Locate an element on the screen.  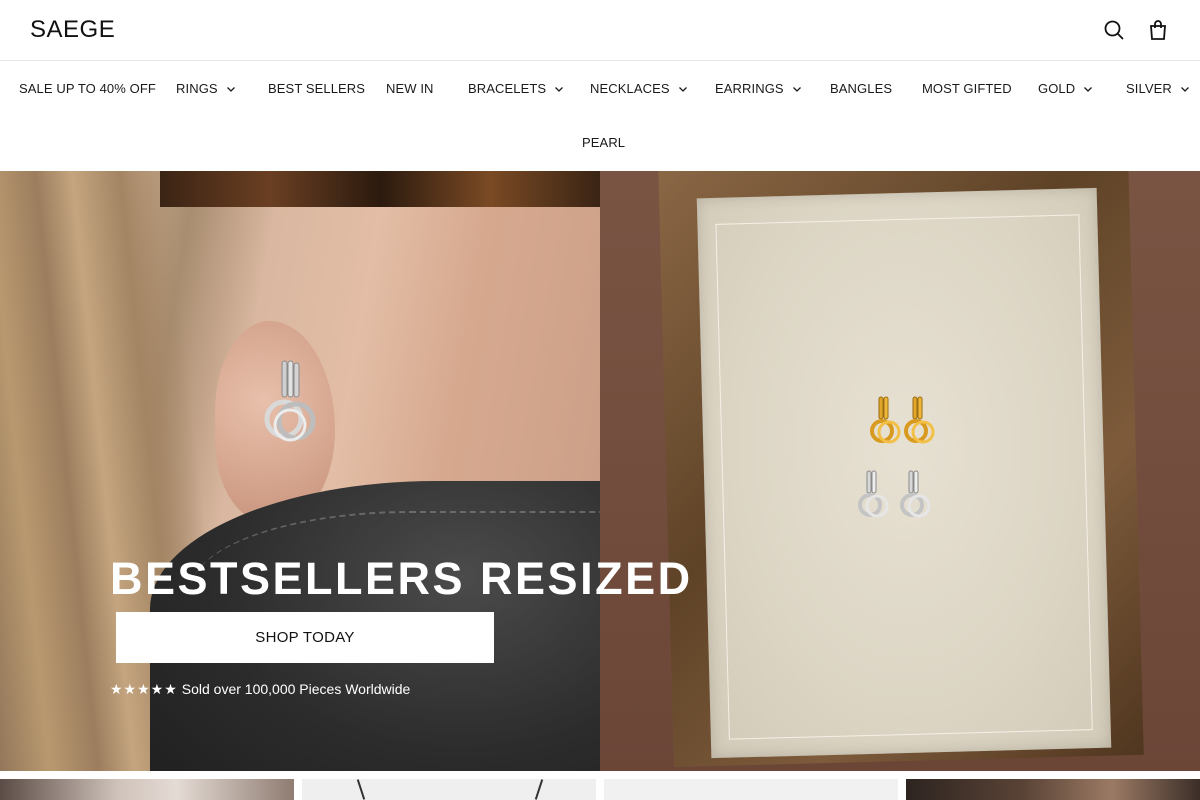
nav-item-label: BEST SELLERS is located at coordinates (317, 88).